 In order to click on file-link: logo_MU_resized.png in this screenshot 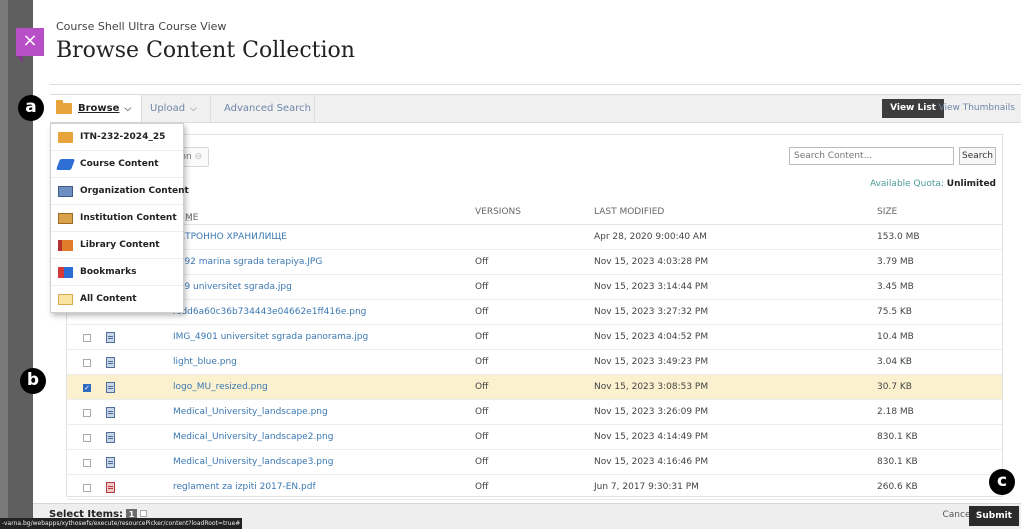, I will do `click(220, 387)`.